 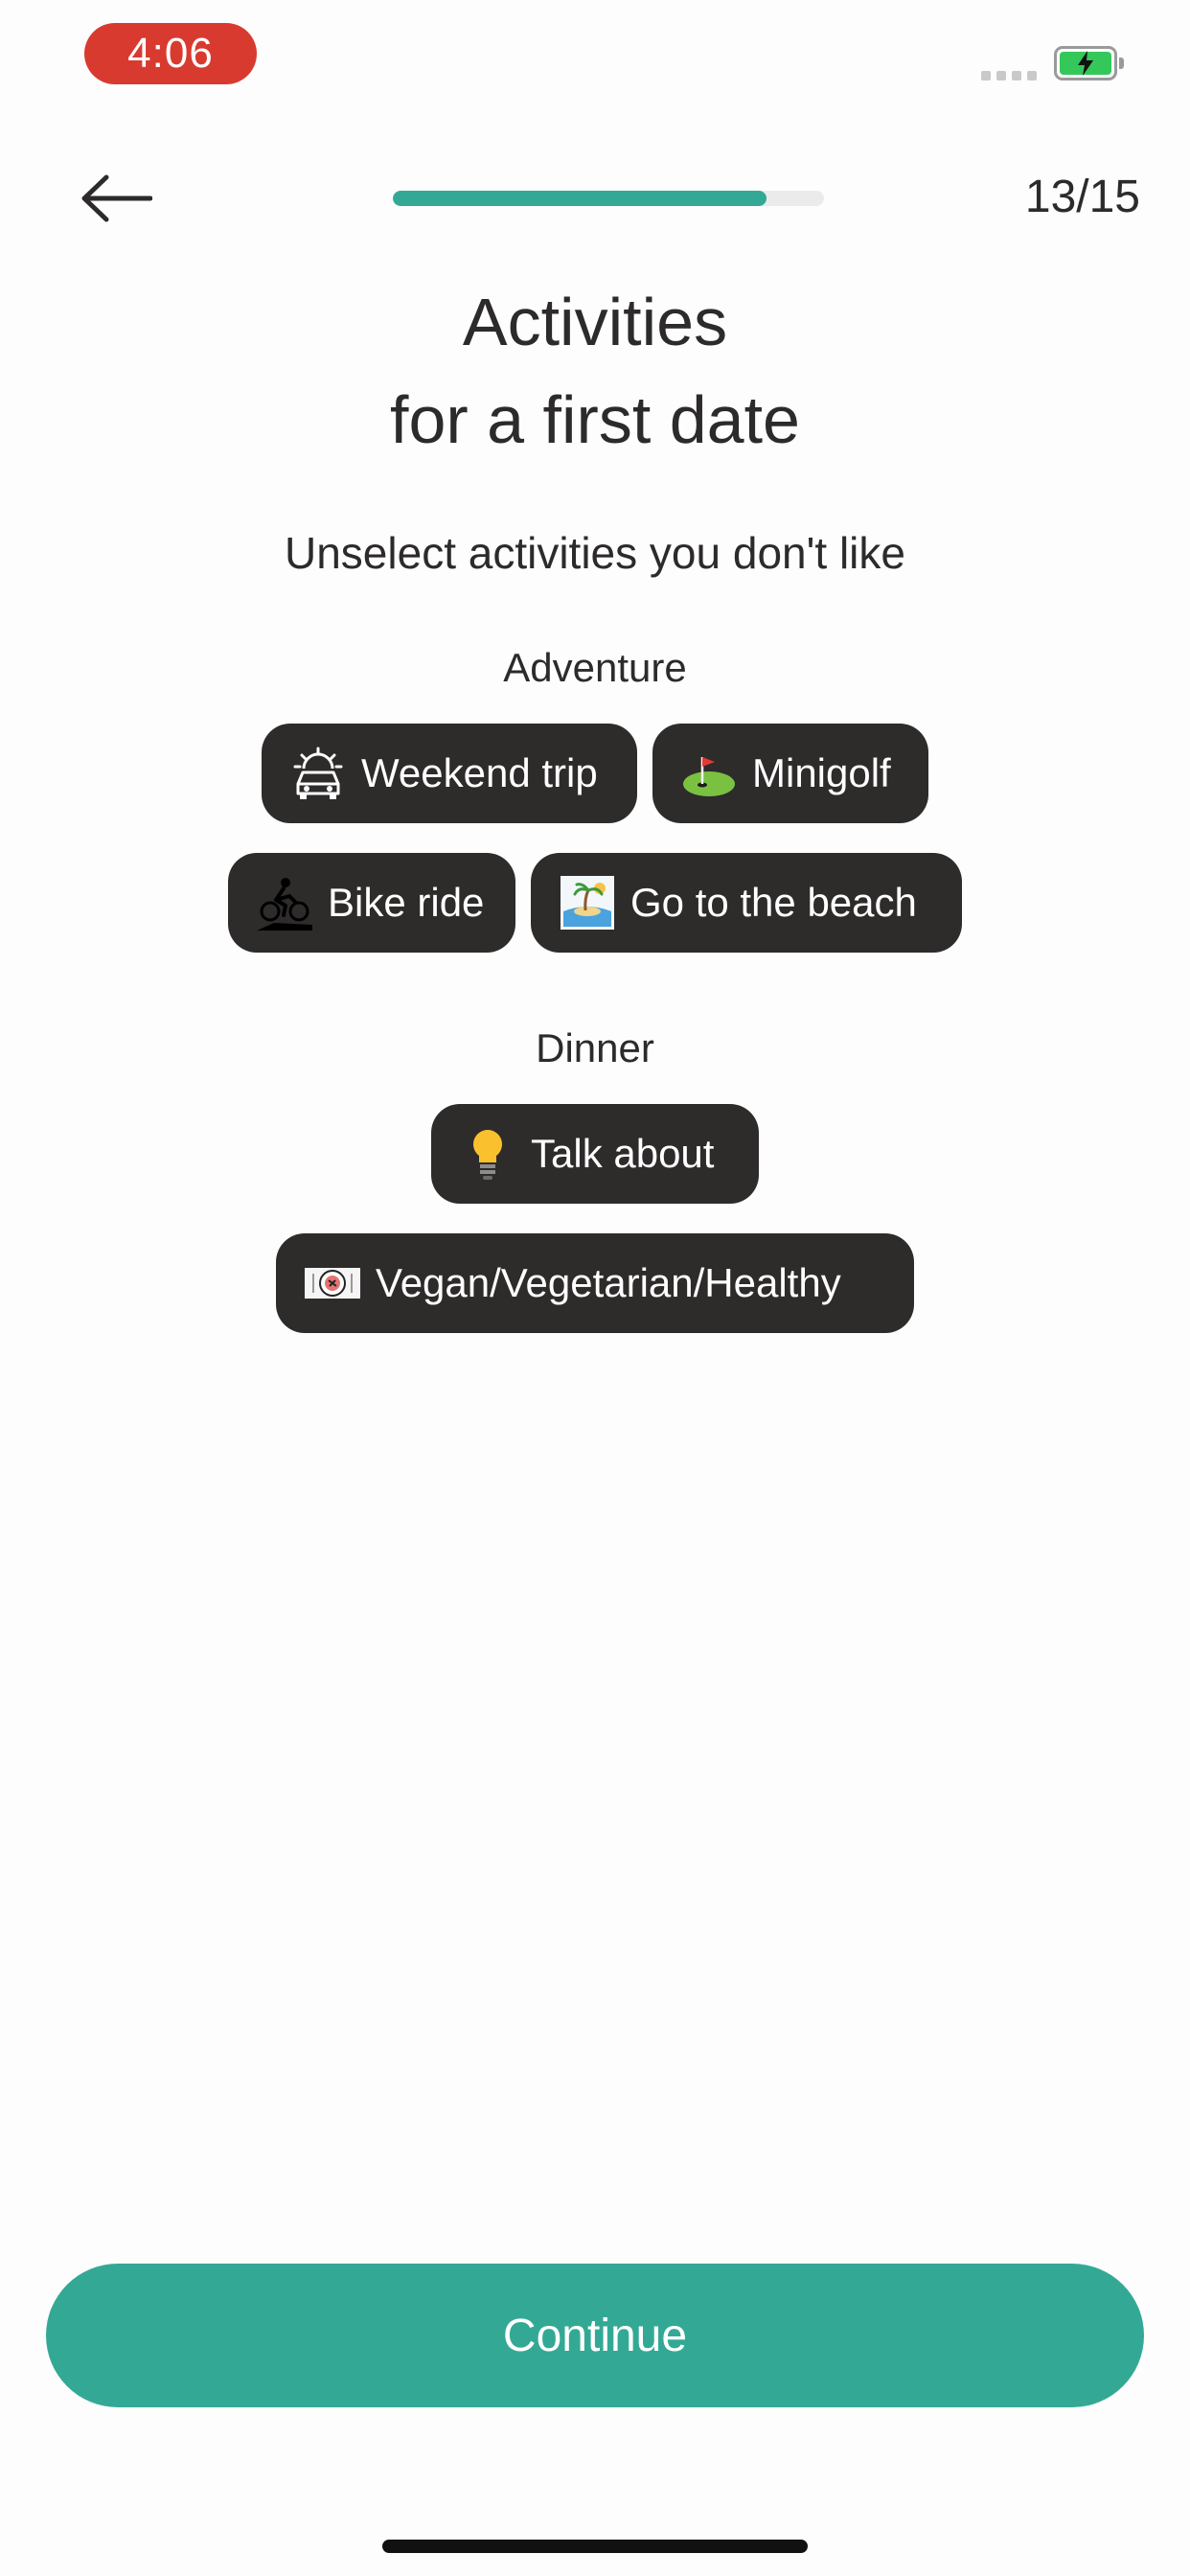 I want to click on signal-icon, so click(x=1009, y=75).